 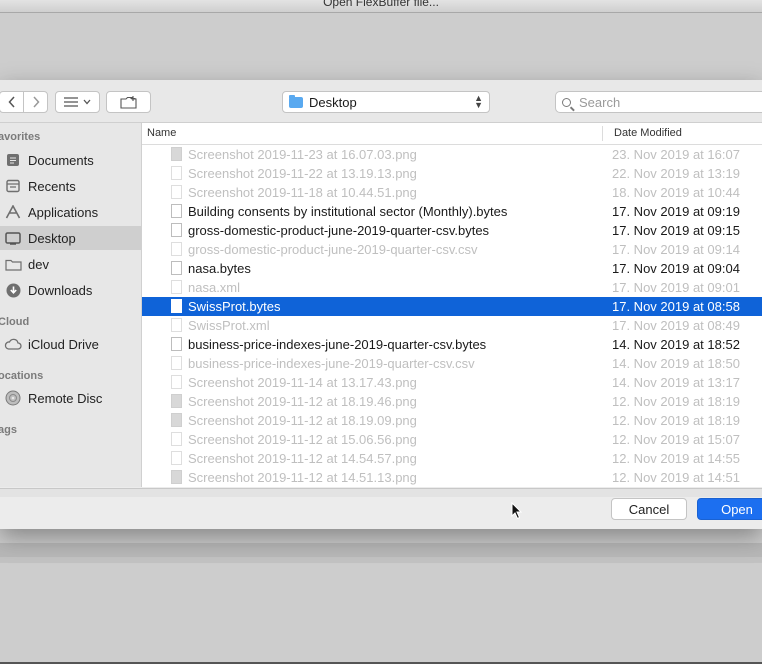 What do you see at coordinates (71, 102) in the screenshot?
I see `list-view-icon` at bounding box center [71, 102].